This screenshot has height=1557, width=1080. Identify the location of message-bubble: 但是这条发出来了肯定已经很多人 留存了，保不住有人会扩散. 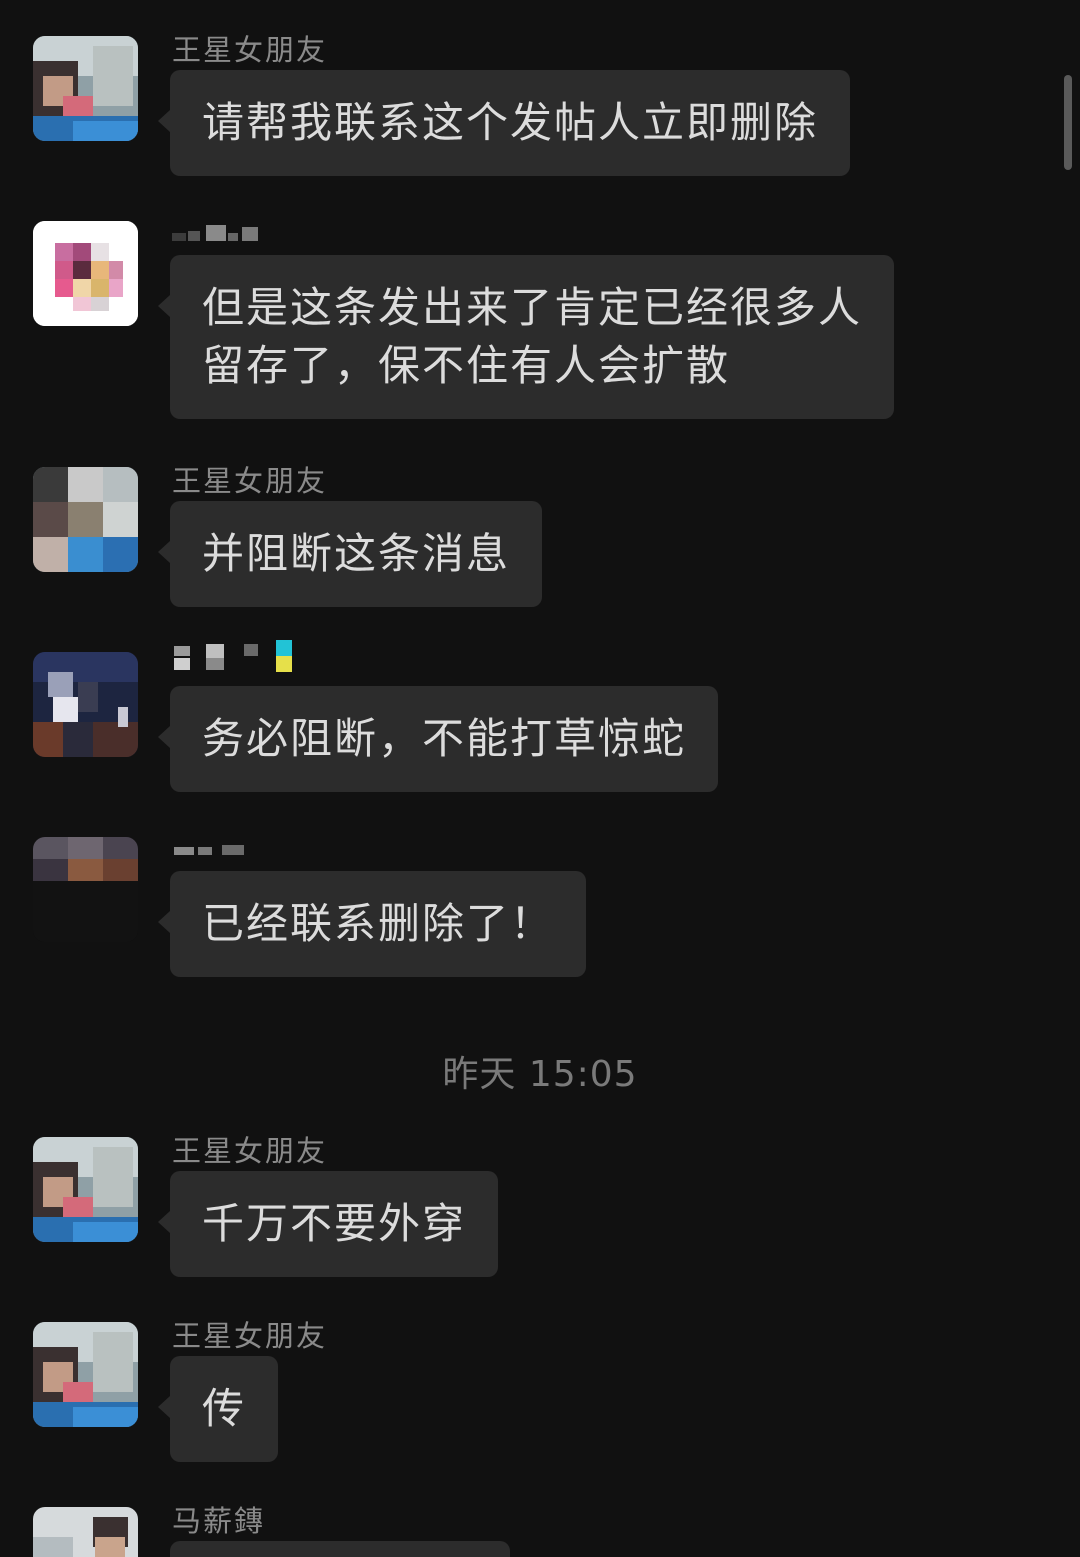
(526, 337).